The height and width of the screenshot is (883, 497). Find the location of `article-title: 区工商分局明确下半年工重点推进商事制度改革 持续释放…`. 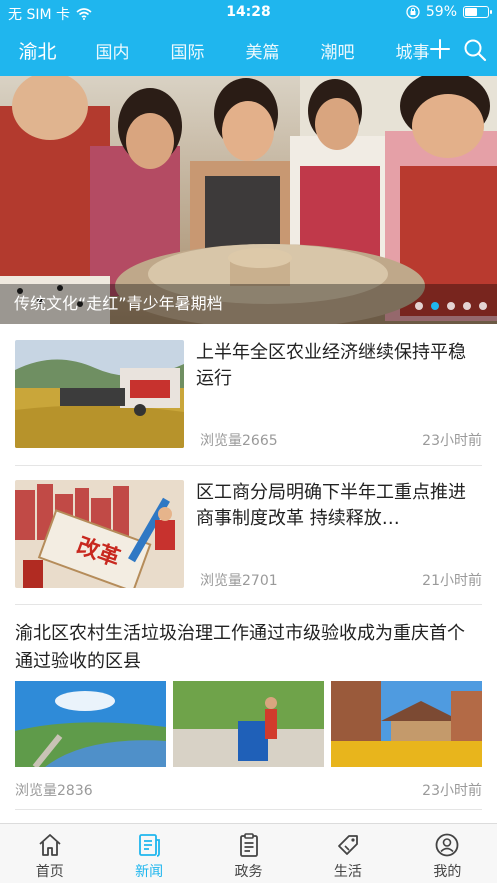

article-title: 区工商分局明确下半年工重点推进商事制度改革 持续释放… is located at coordinates (331, 505).